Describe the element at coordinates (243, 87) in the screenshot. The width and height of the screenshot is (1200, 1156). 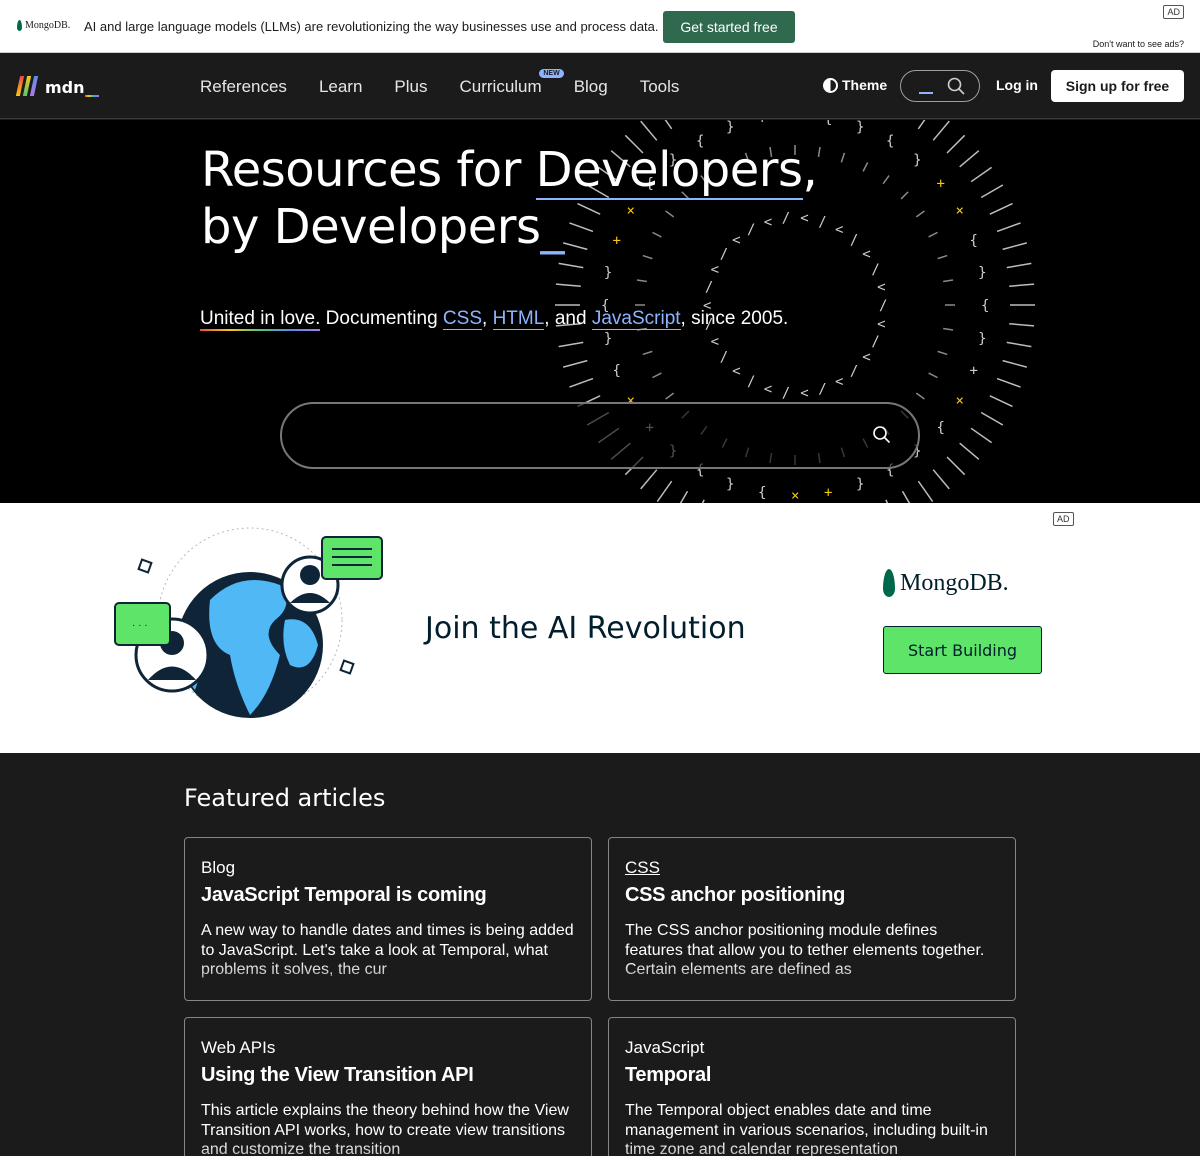
I see `nav-references: References` at that location.